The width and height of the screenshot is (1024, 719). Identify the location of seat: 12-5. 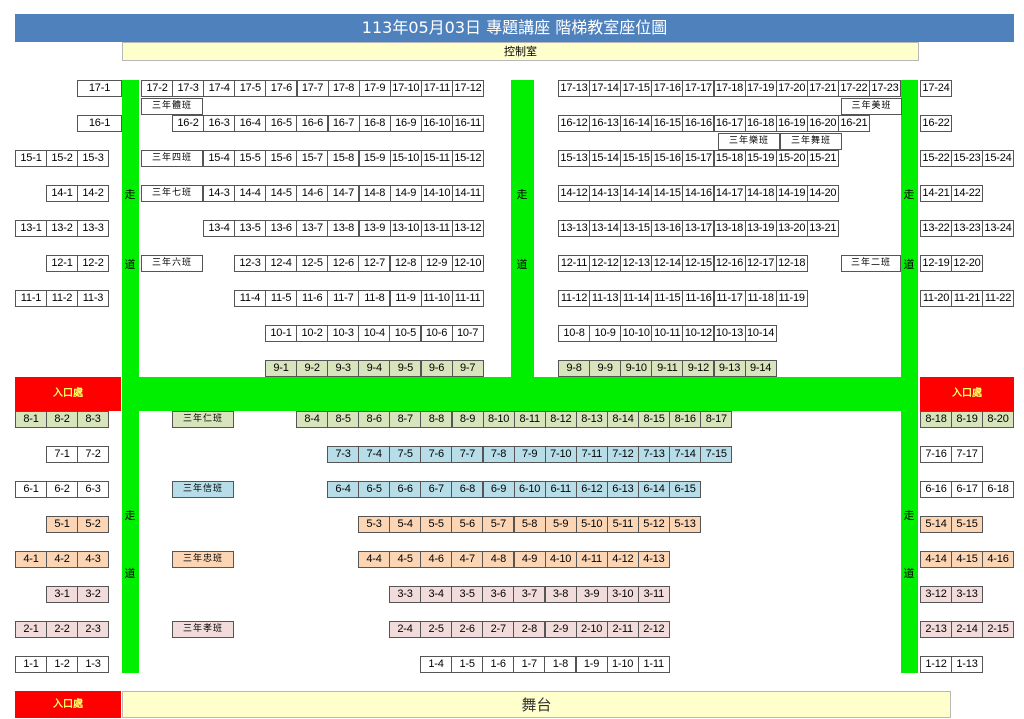
(312, 263).